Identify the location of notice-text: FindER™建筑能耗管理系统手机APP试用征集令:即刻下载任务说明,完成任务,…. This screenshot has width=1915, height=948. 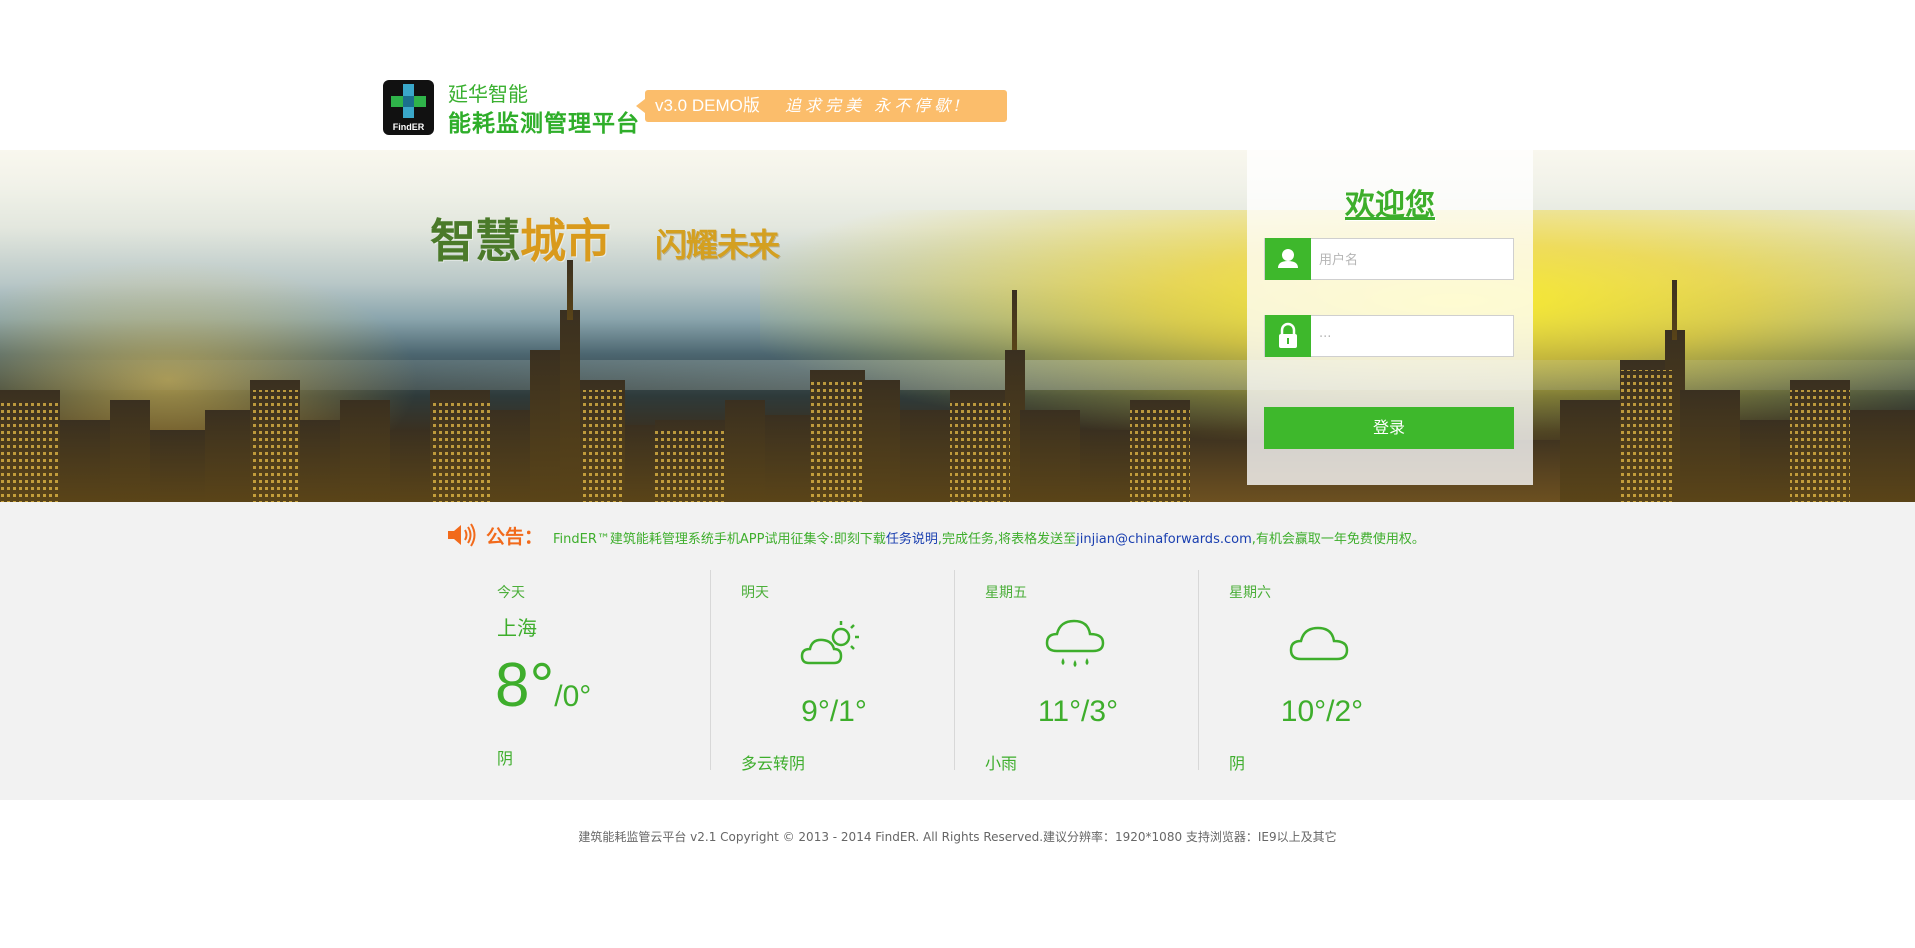
(989, 537).